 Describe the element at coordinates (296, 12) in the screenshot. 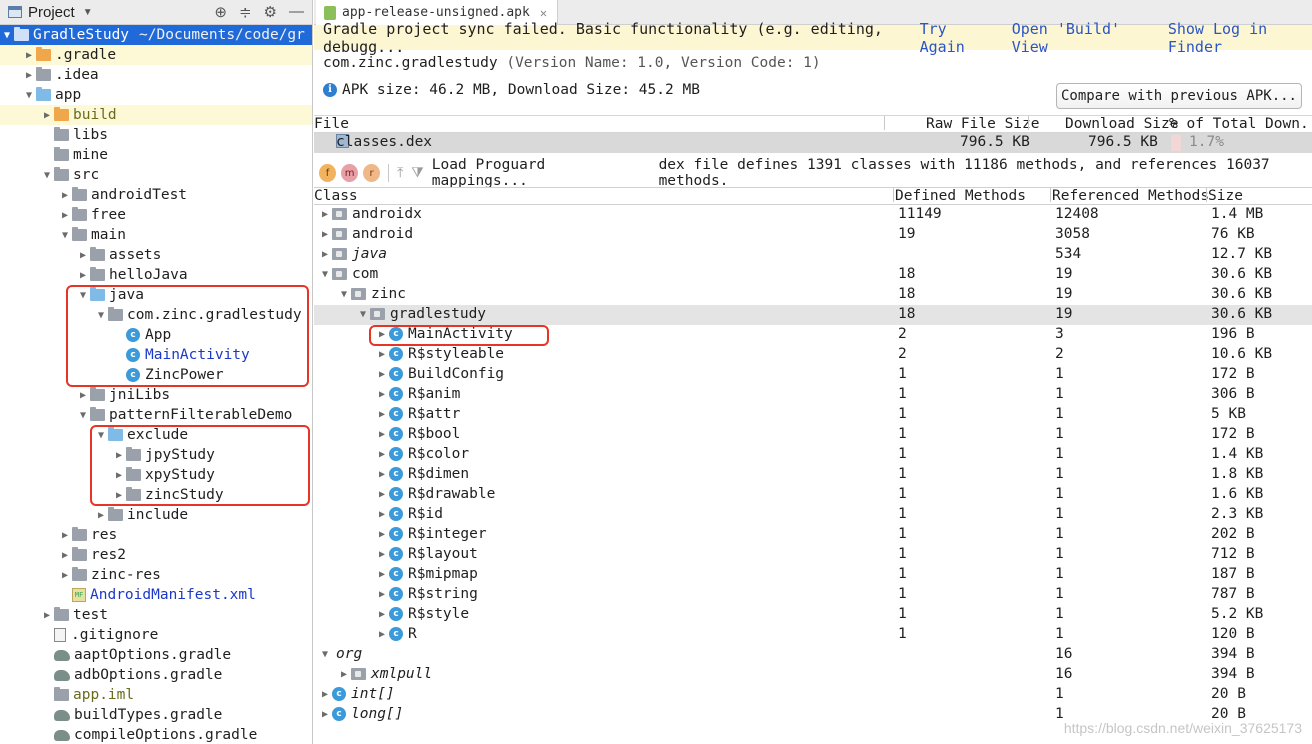

I see `minimize-icon: —` at that location.